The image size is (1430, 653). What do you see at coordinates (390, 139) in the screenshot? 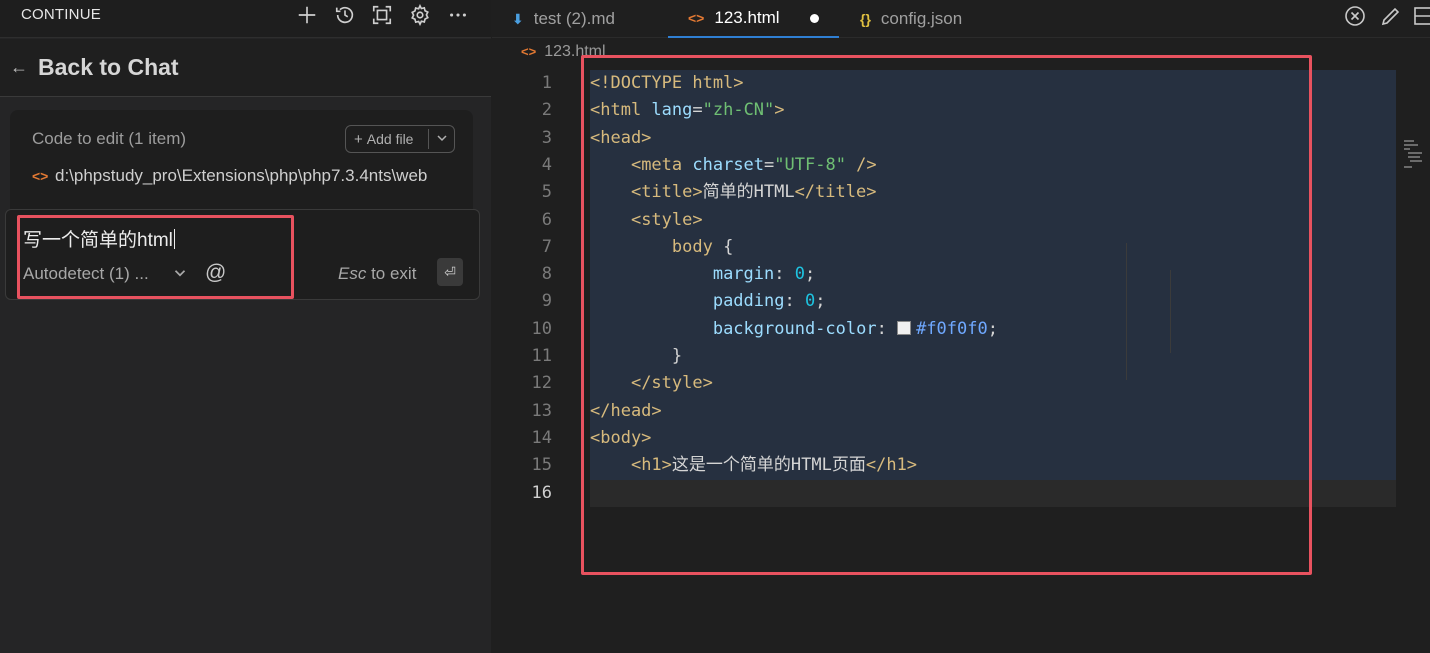
I see `add-file-label: Add file` at bounding box center [390, 139].